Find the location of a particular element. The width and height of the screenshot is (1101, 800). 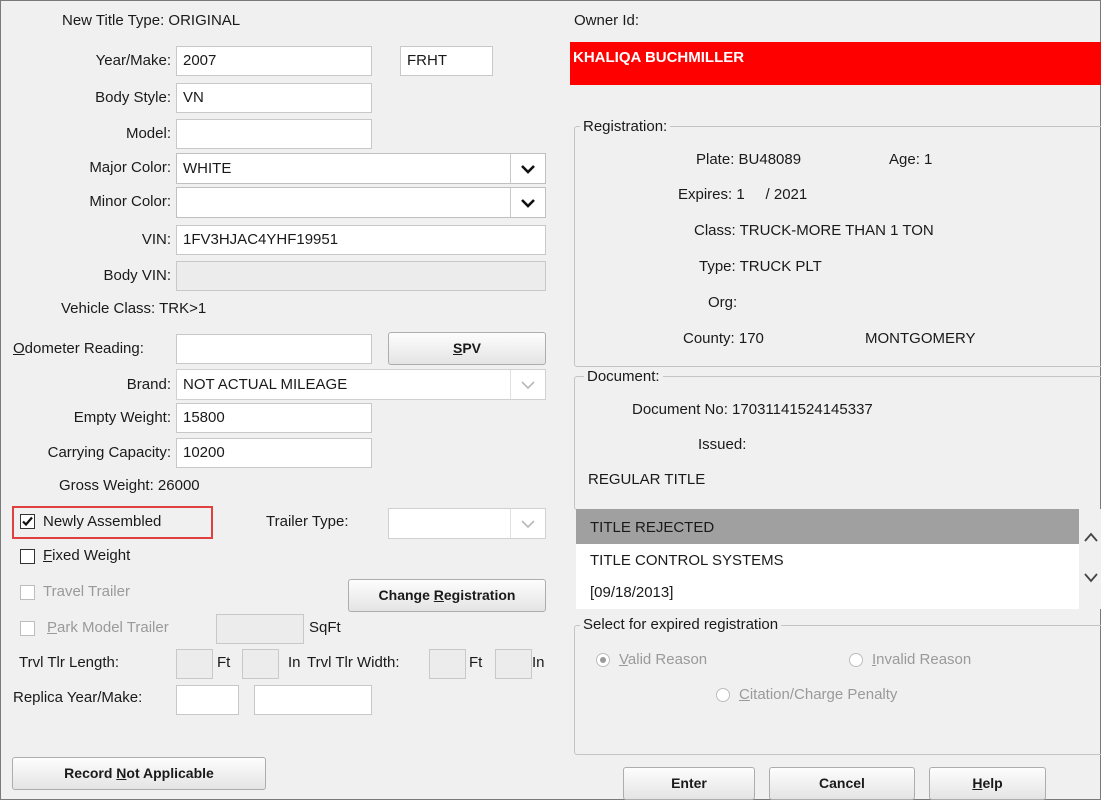

empty-weight-label: Empty Weight: is located at coordinates (122, 417).